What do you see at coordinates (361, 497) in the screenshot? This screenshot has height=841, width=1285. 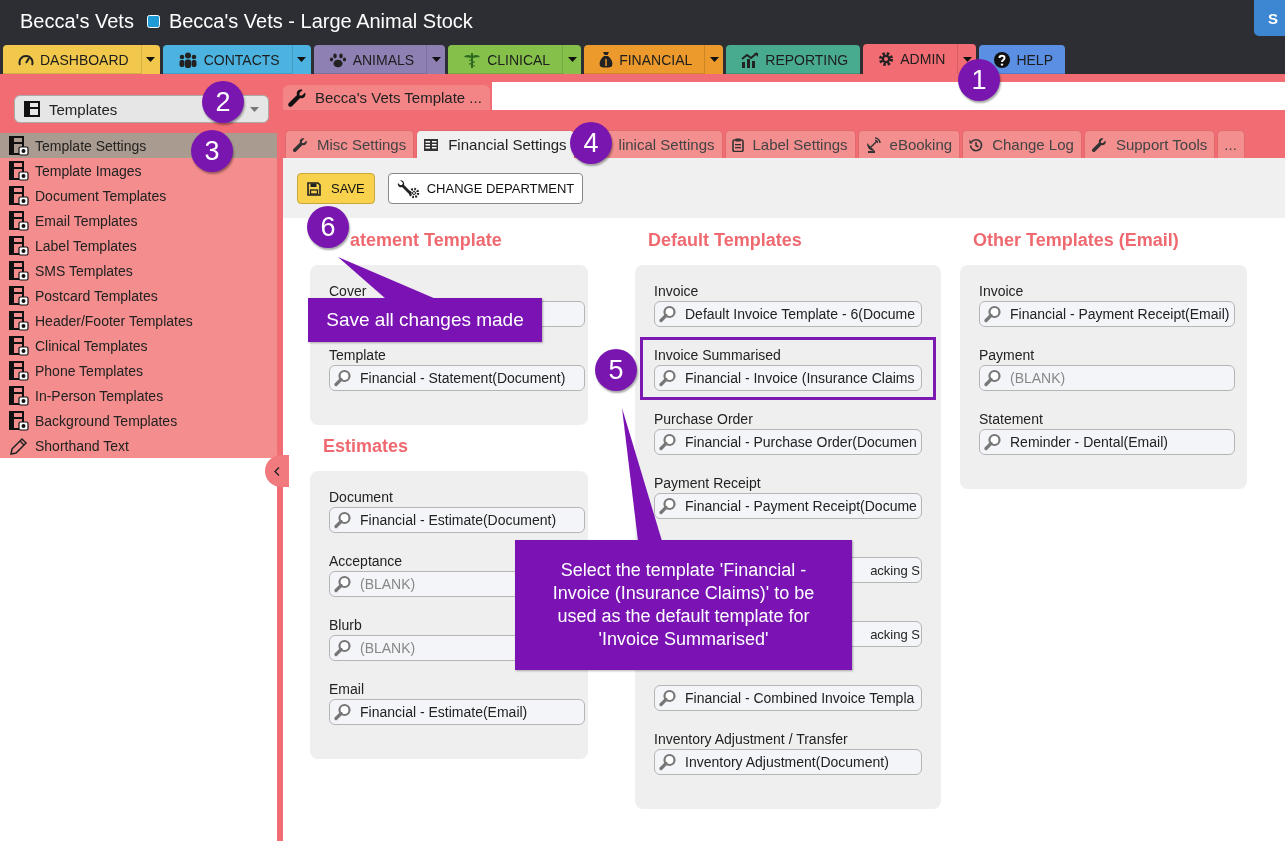 I see `field-label: Document` at bounding box center [361, 497].